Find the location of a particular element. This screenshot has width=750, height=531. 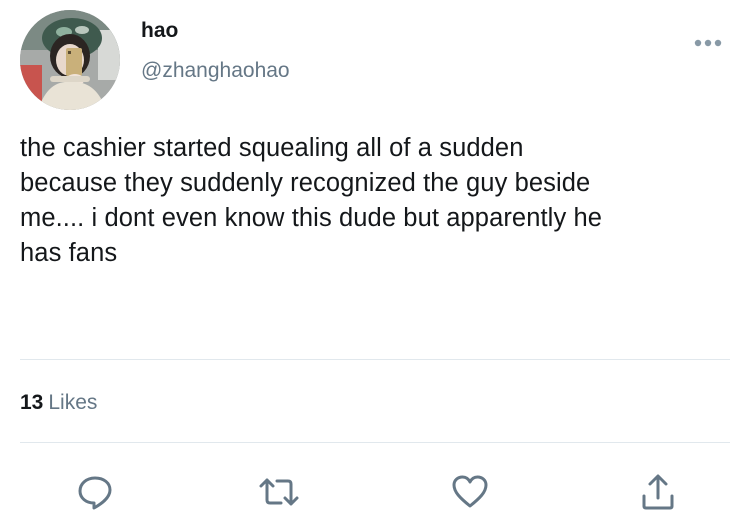

more-options-button is located at coordinates (708, 43).